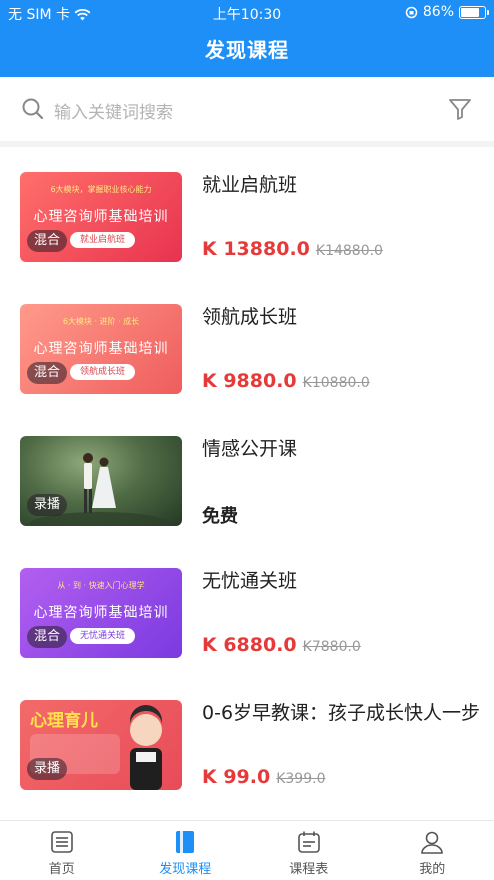 The width and height of the screenshot is (494, 880). What do you see at coordinates (309, 869) in the screenshot?
I see `tab-label: 课程表` at bounding box center [309, 869].